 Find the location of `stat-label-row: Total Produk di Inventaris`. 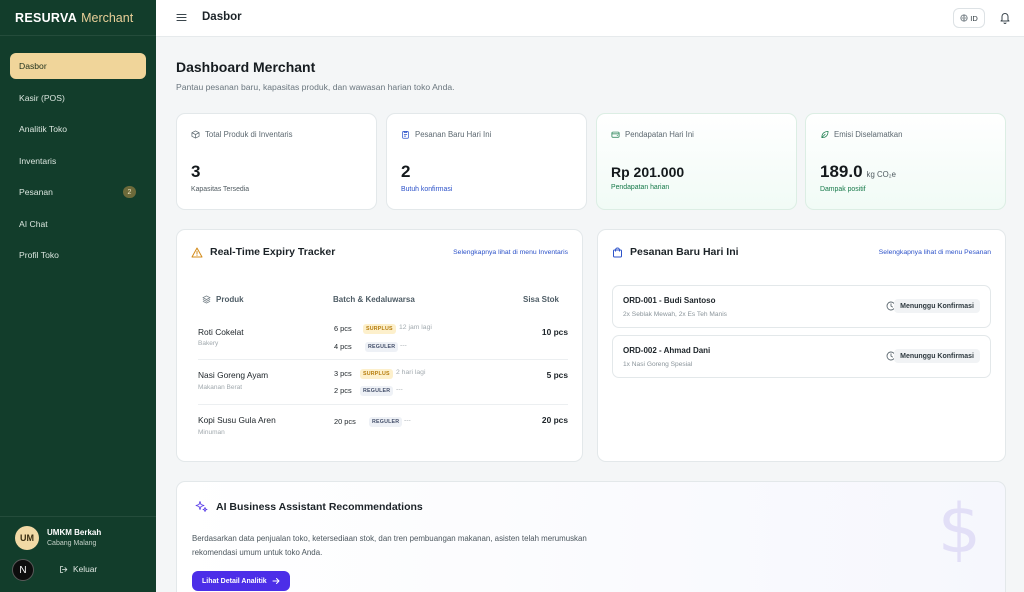

stat-label-row: Total Produk di Inventaris is located at coordinates (242, 134).